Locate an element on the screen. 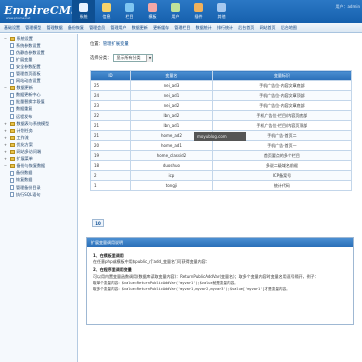 This screenshot has width=362, height=362. shortcut-link: 排行统计 is located at coordinates (225, 28).